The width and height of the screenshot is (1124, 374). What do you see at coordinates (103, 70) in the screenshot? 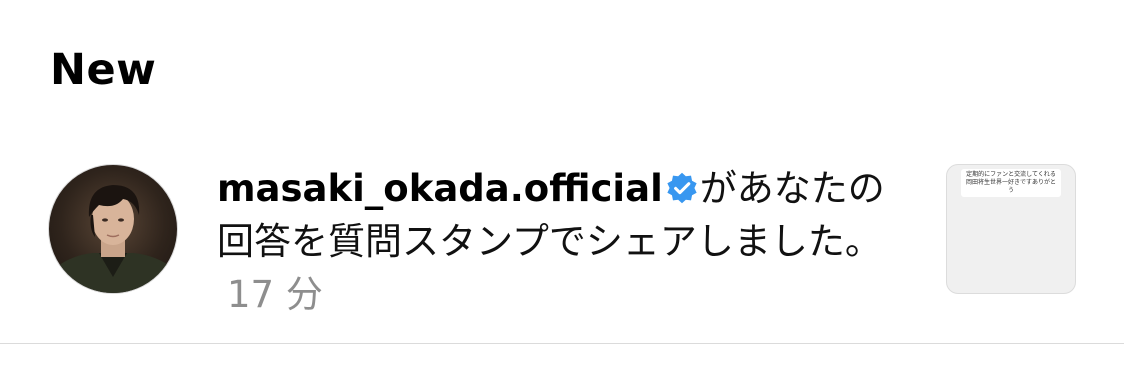
I see `section-title-new: New` at bounding box center [103, 70].